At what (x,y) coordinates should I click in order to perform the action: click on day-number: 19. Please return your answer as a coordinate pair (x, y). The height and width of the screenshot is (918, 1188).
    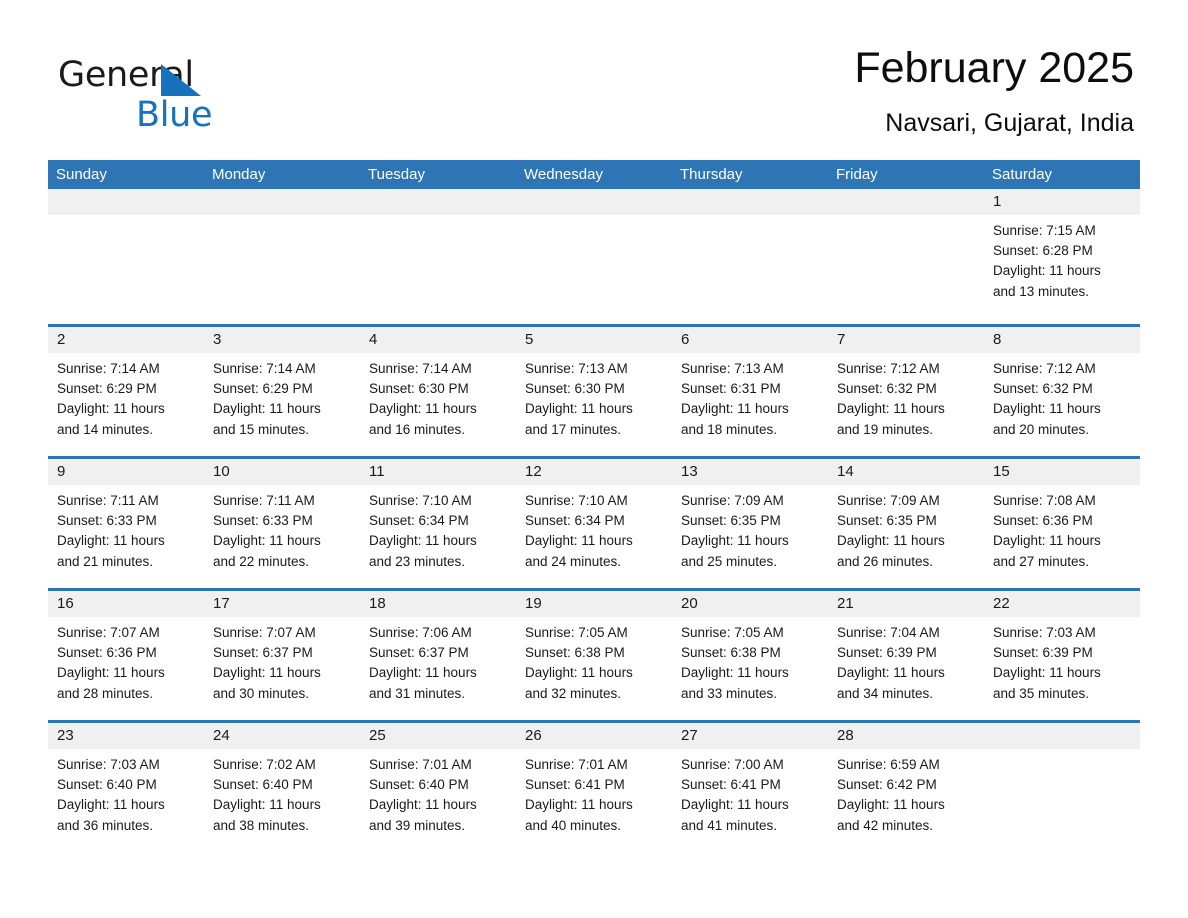
    Looking at the image, I should click on (533, 603).